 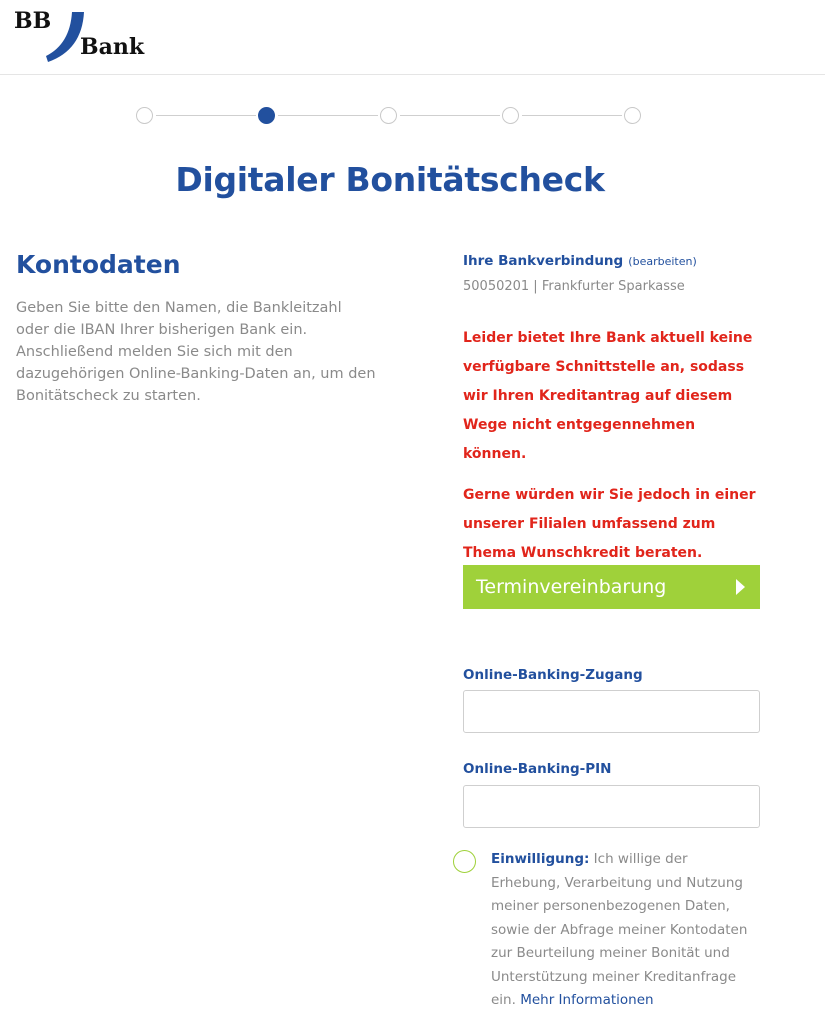 What do you see at coordinates (540, 859) in the screenshot?
I see `consent-title: Einwilligung:` at bounding box center [540, 859].